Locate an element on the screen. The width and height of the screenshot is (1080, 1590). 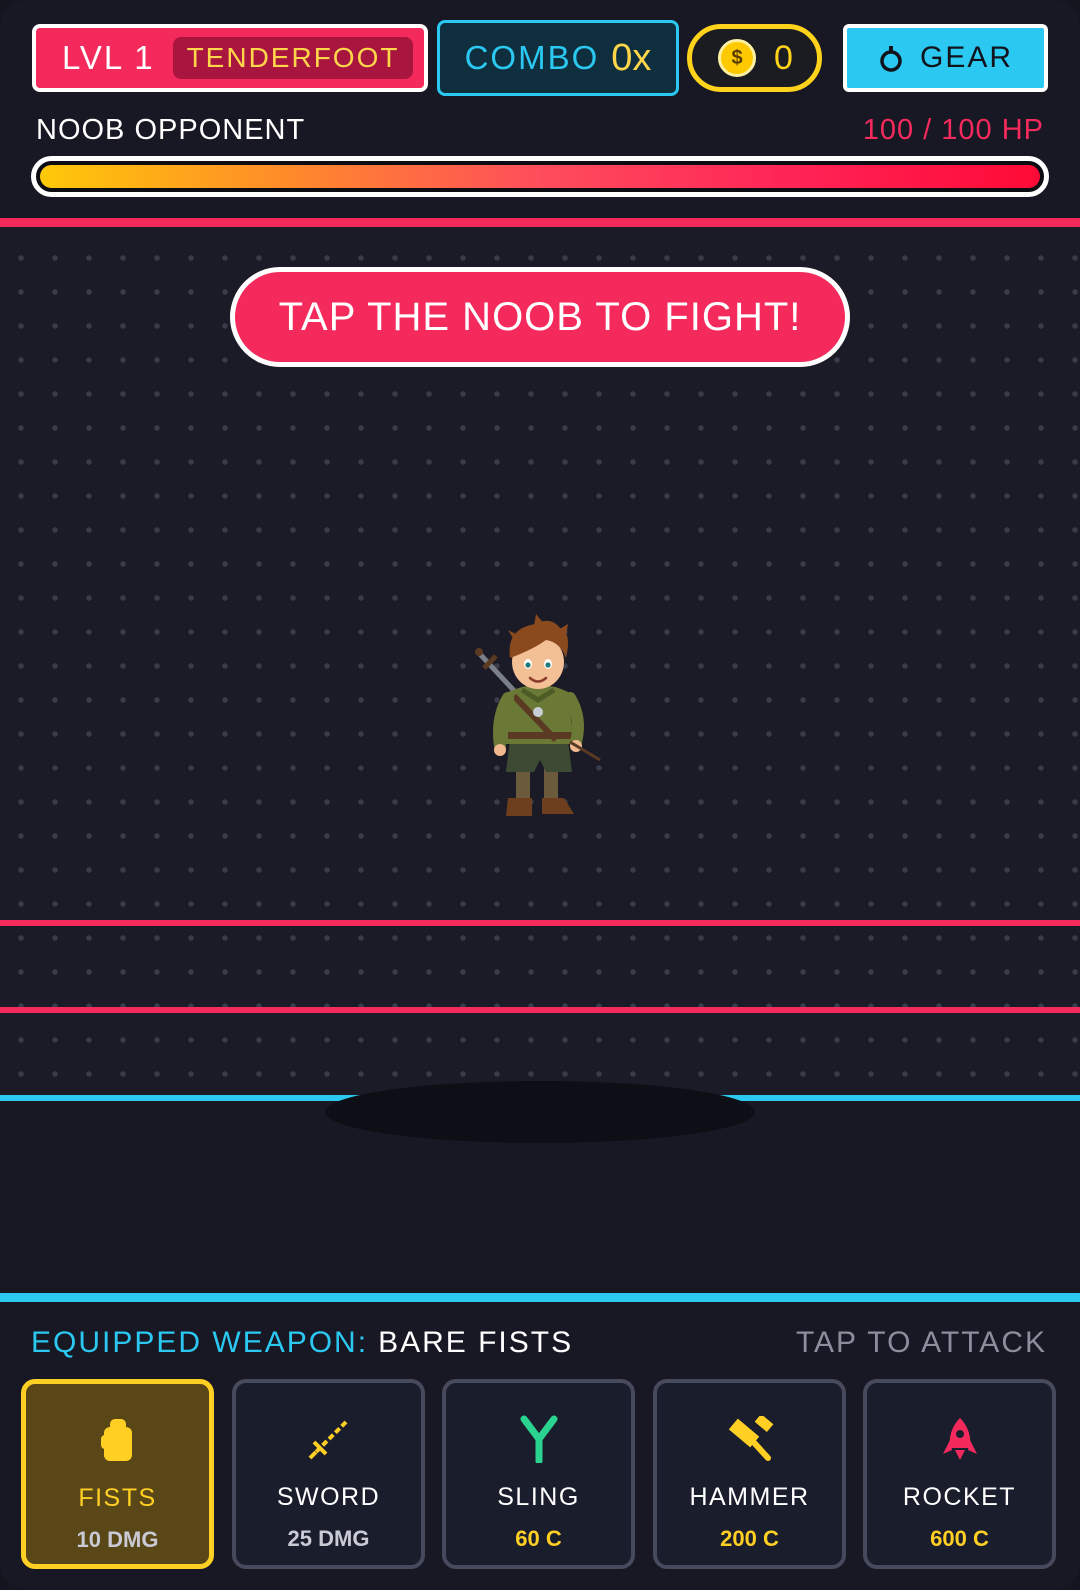
tap-to-attack-hint: TAP TO ATTACK is located at coordinates (921, 1342).